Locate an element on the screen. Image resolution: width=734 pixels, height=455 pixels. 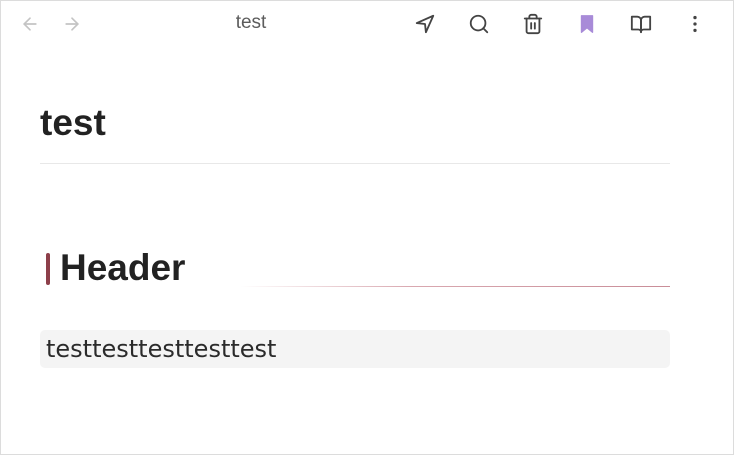
delete-button is located at coordinates (533, 24).